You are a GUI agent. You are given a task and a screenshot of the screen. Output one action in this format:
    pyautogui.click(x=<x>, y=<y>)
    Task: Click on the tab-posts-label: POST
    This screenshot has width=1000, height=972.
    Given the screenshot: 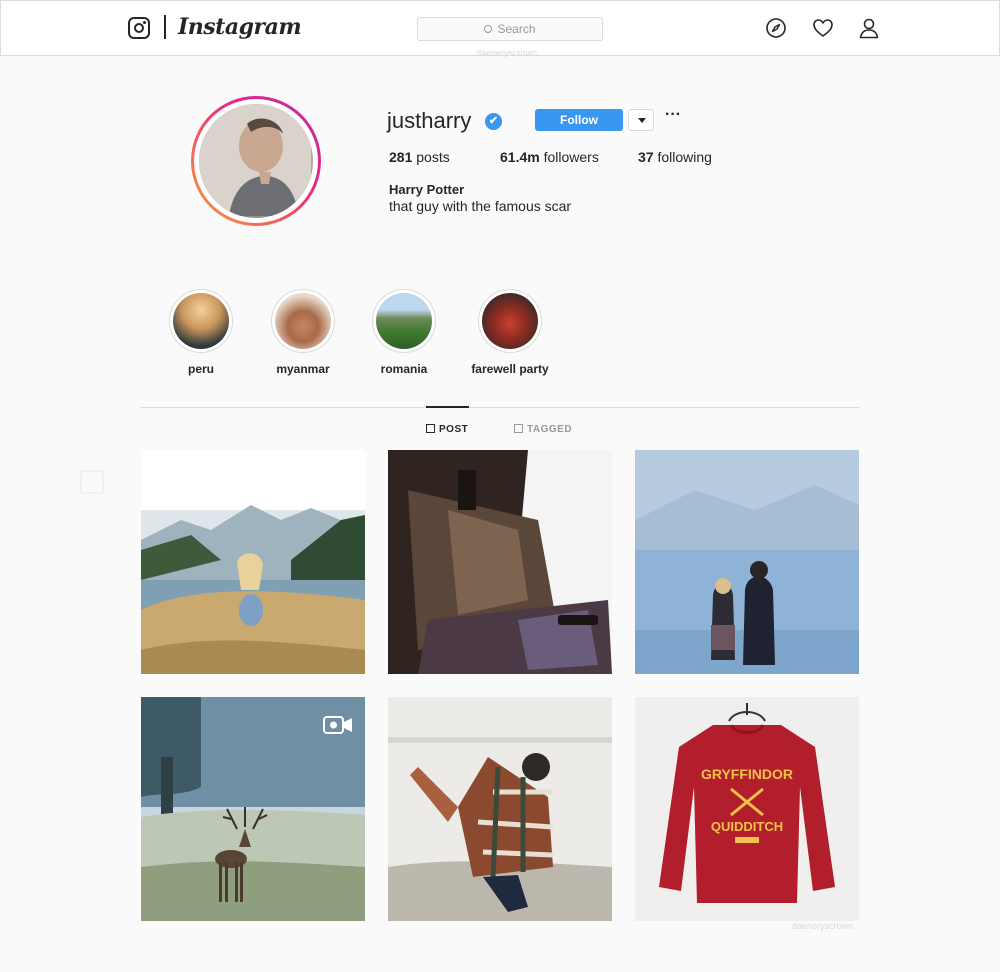 What is the action you would take?
    pyautogui.click(x=454, y=429)
    